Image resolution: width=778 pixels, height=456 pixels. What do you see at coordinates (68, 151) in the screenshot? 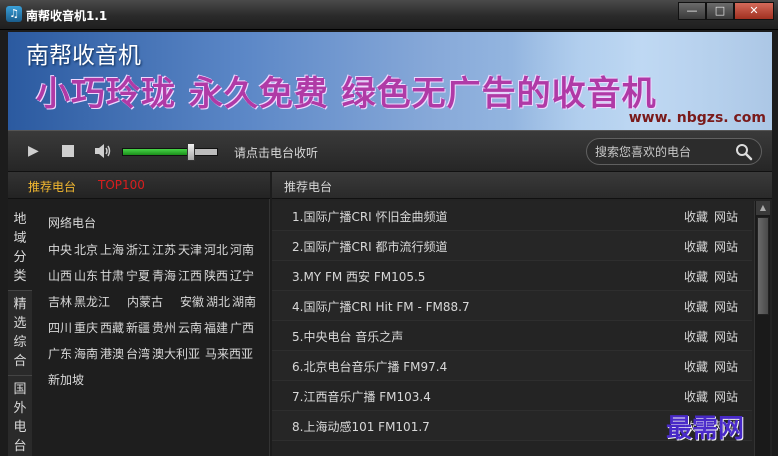
I see `stop-icon` at bounding box center [68, 151].